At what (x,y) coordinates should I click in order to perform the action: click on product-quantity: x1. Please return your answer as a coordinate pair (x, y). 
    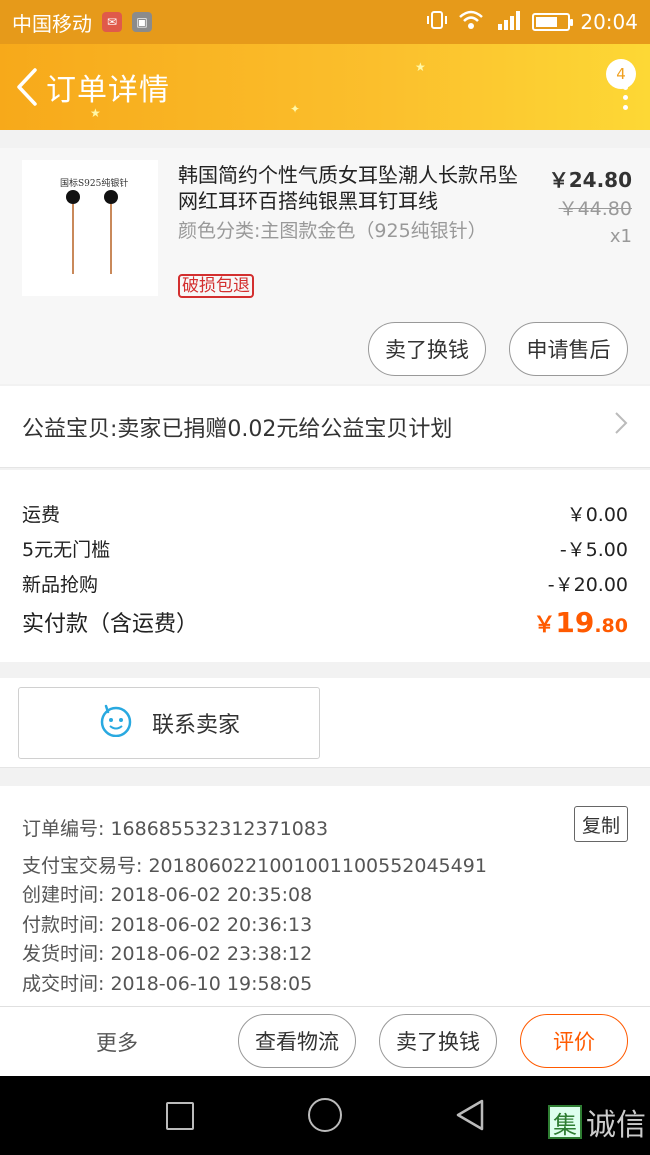
    Looking at the image, I should click on (620, 236).